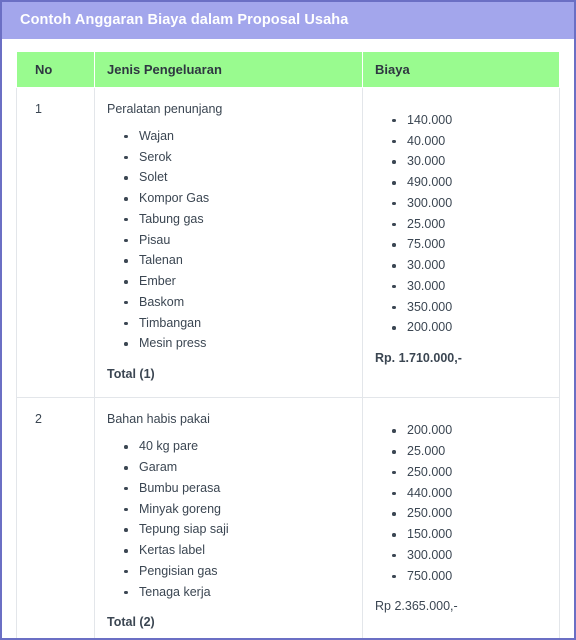 The height and width of the screenshot is (640, 576). Describe the element at coordinates (237, 199) in the screenshot. I see `list-item: Kompor Gas` at that location.